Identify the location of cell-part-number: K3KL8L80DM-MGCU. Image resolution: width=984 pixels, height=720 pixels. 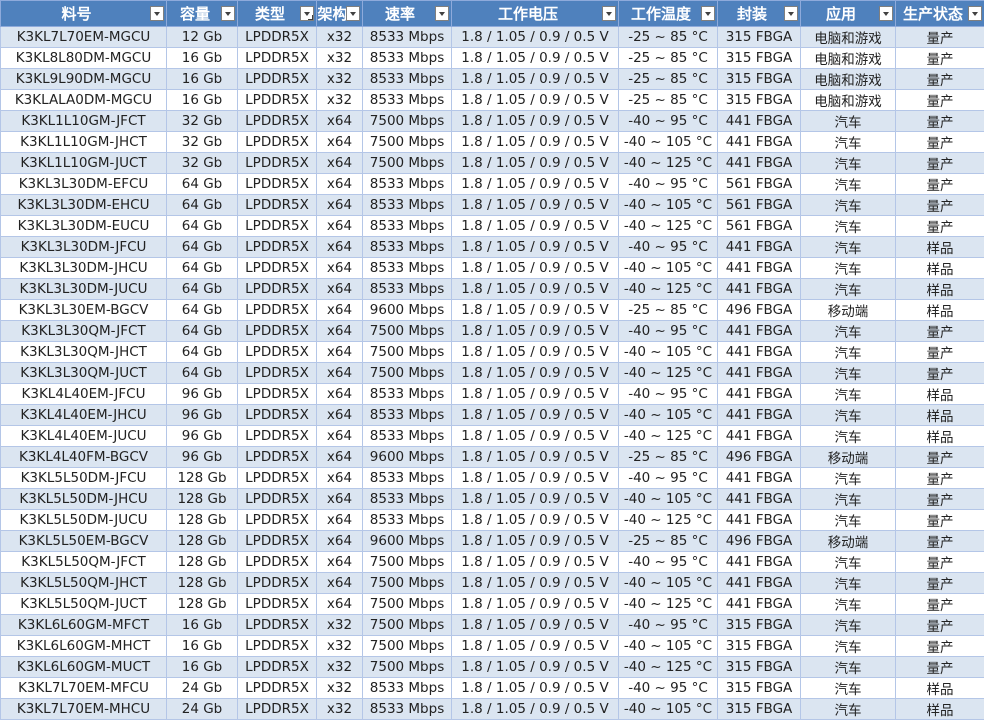
(84, 58).